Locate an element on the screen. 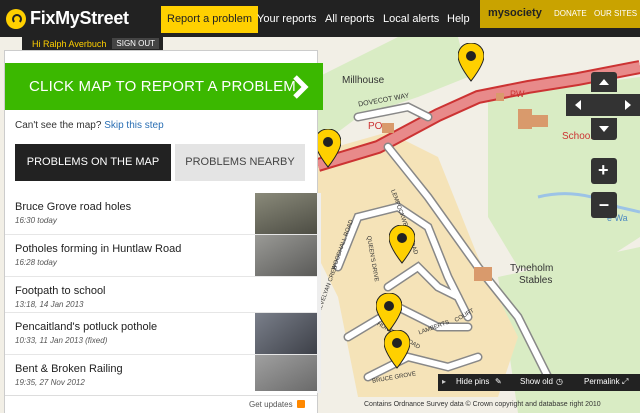  list-item: Footpath to school 13:18, 14 Jan 2013 is located at coordinates (161, 295).